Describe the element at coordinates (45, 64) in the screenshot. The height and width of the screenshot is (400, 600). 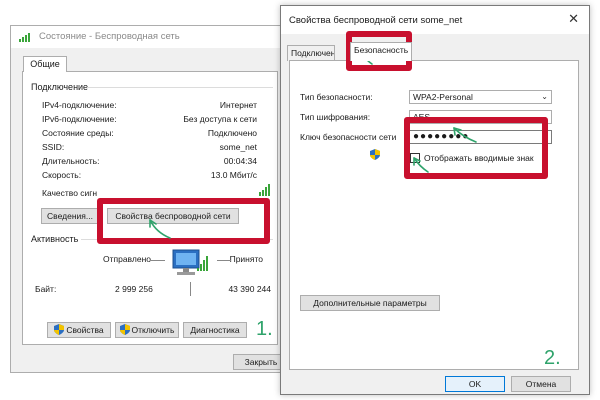
I see `tab-general: Общие` at that location.